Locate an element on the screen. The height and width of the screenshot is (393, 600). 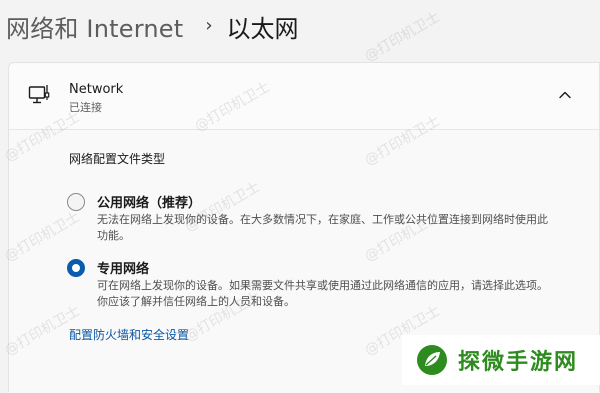
network-status: 已连接 is located at coordinates (85, 107).